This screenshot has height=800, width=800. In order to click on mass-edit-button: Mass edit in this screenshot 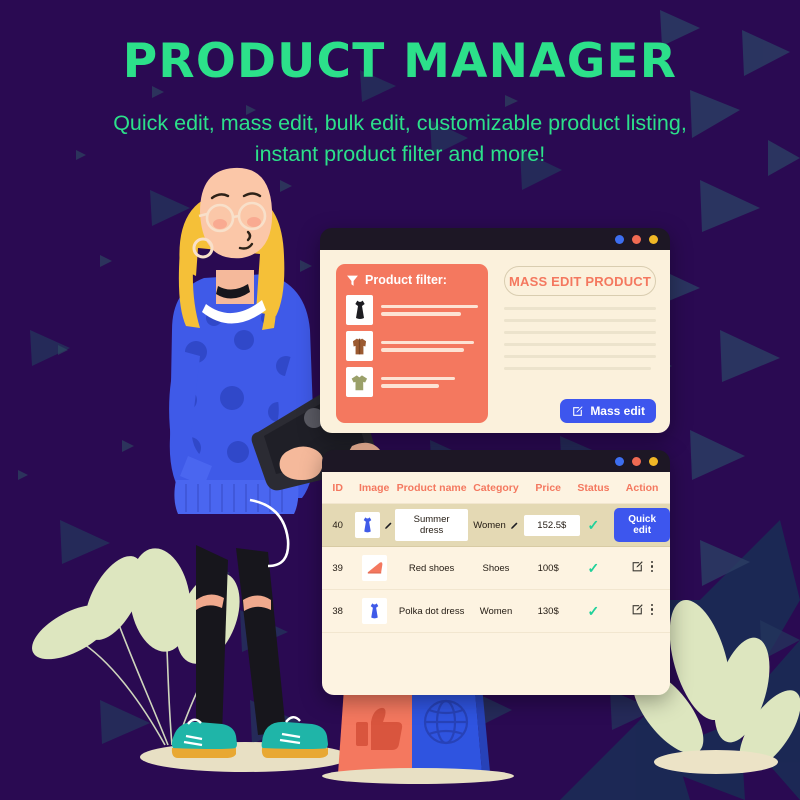, I will do `click(608, 411)`.